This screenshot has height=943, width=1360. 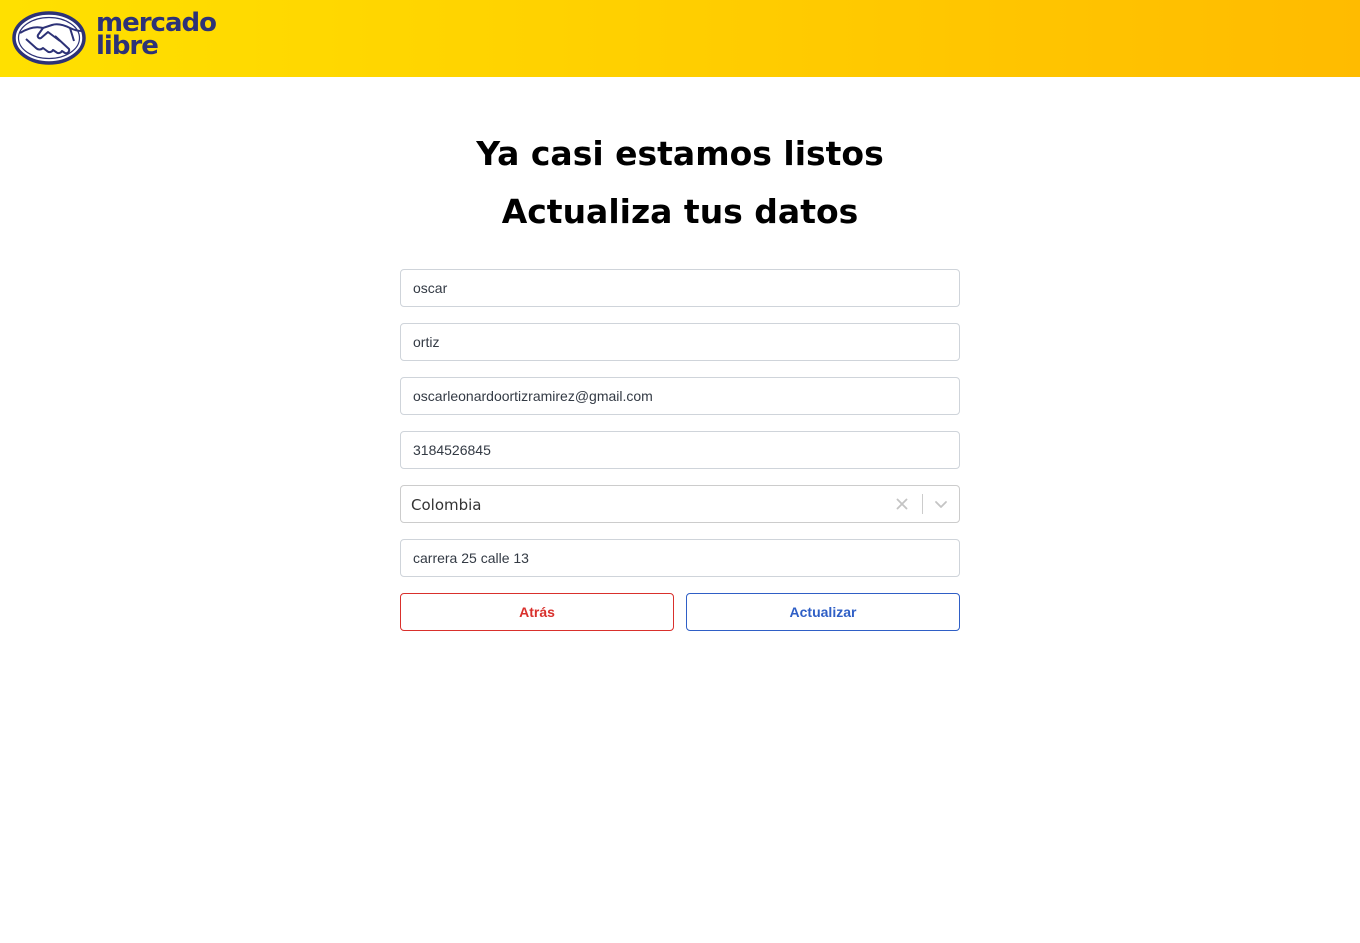 What do you see at coordinates (537, 612) in the screenshot?
I see `back-button: Atrás` at bounding box center [537, 612].